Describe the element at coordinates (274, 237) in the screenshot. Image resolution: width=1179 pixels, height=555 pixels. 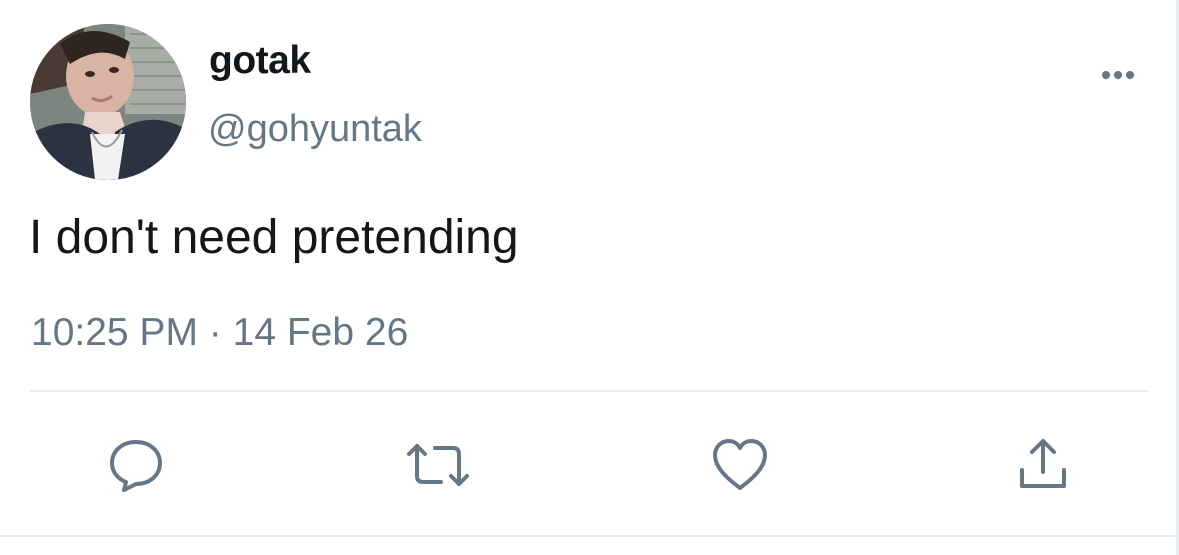
I see `tweet-text: I don't need pretending` at that location.